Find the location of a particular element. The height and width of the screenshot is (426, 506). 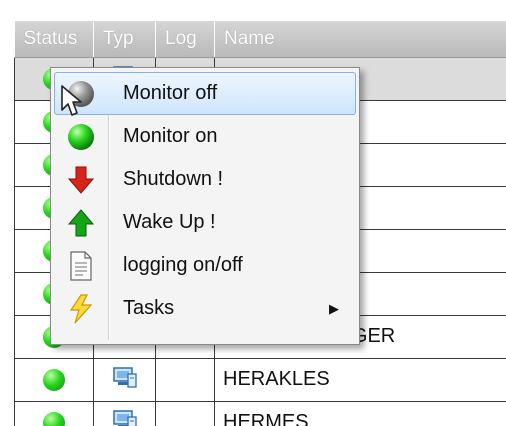

column-header-name: Name is located at coordinates (360, 39).